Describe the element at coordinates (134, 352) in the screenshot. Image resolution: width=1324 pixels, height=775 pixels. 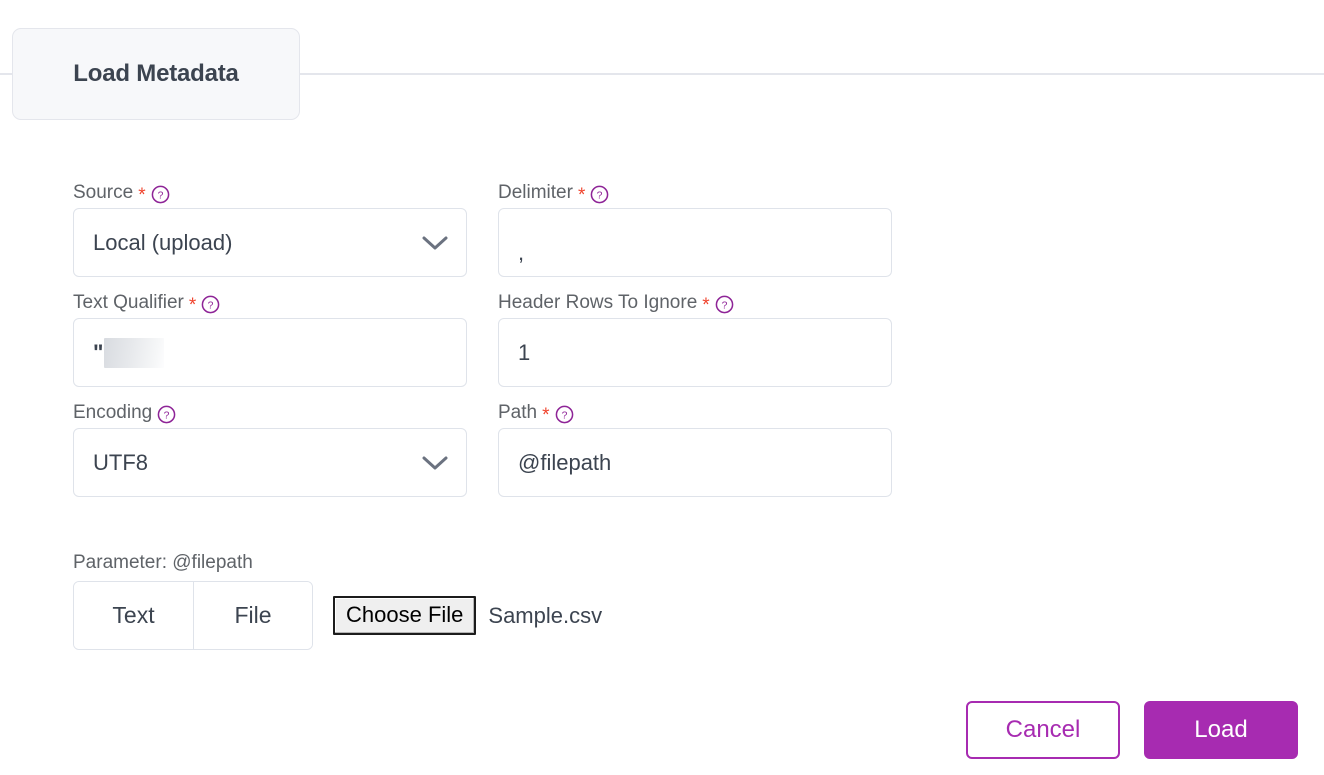
I see `redaction-block` at that location.